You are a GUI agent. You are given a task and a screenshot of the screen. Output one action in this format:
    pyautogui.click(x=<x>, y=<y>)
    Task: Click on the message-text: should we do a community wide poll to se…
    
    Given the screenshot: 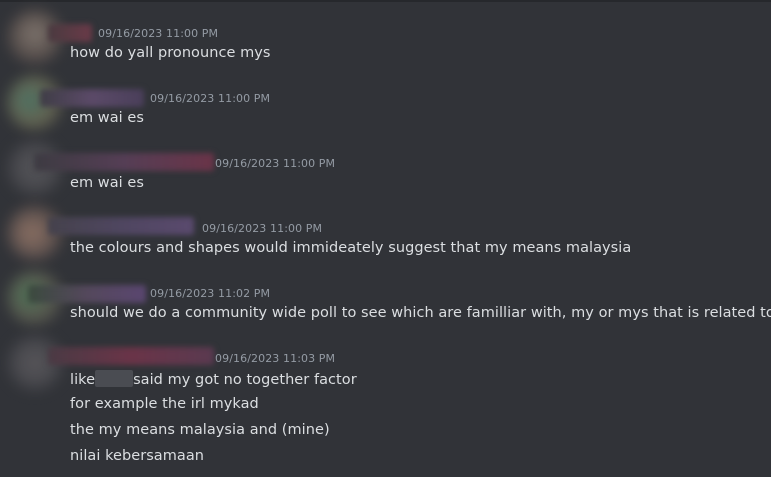 What is the action you would take?
    pyautogui.click(x=420, y=313)
    